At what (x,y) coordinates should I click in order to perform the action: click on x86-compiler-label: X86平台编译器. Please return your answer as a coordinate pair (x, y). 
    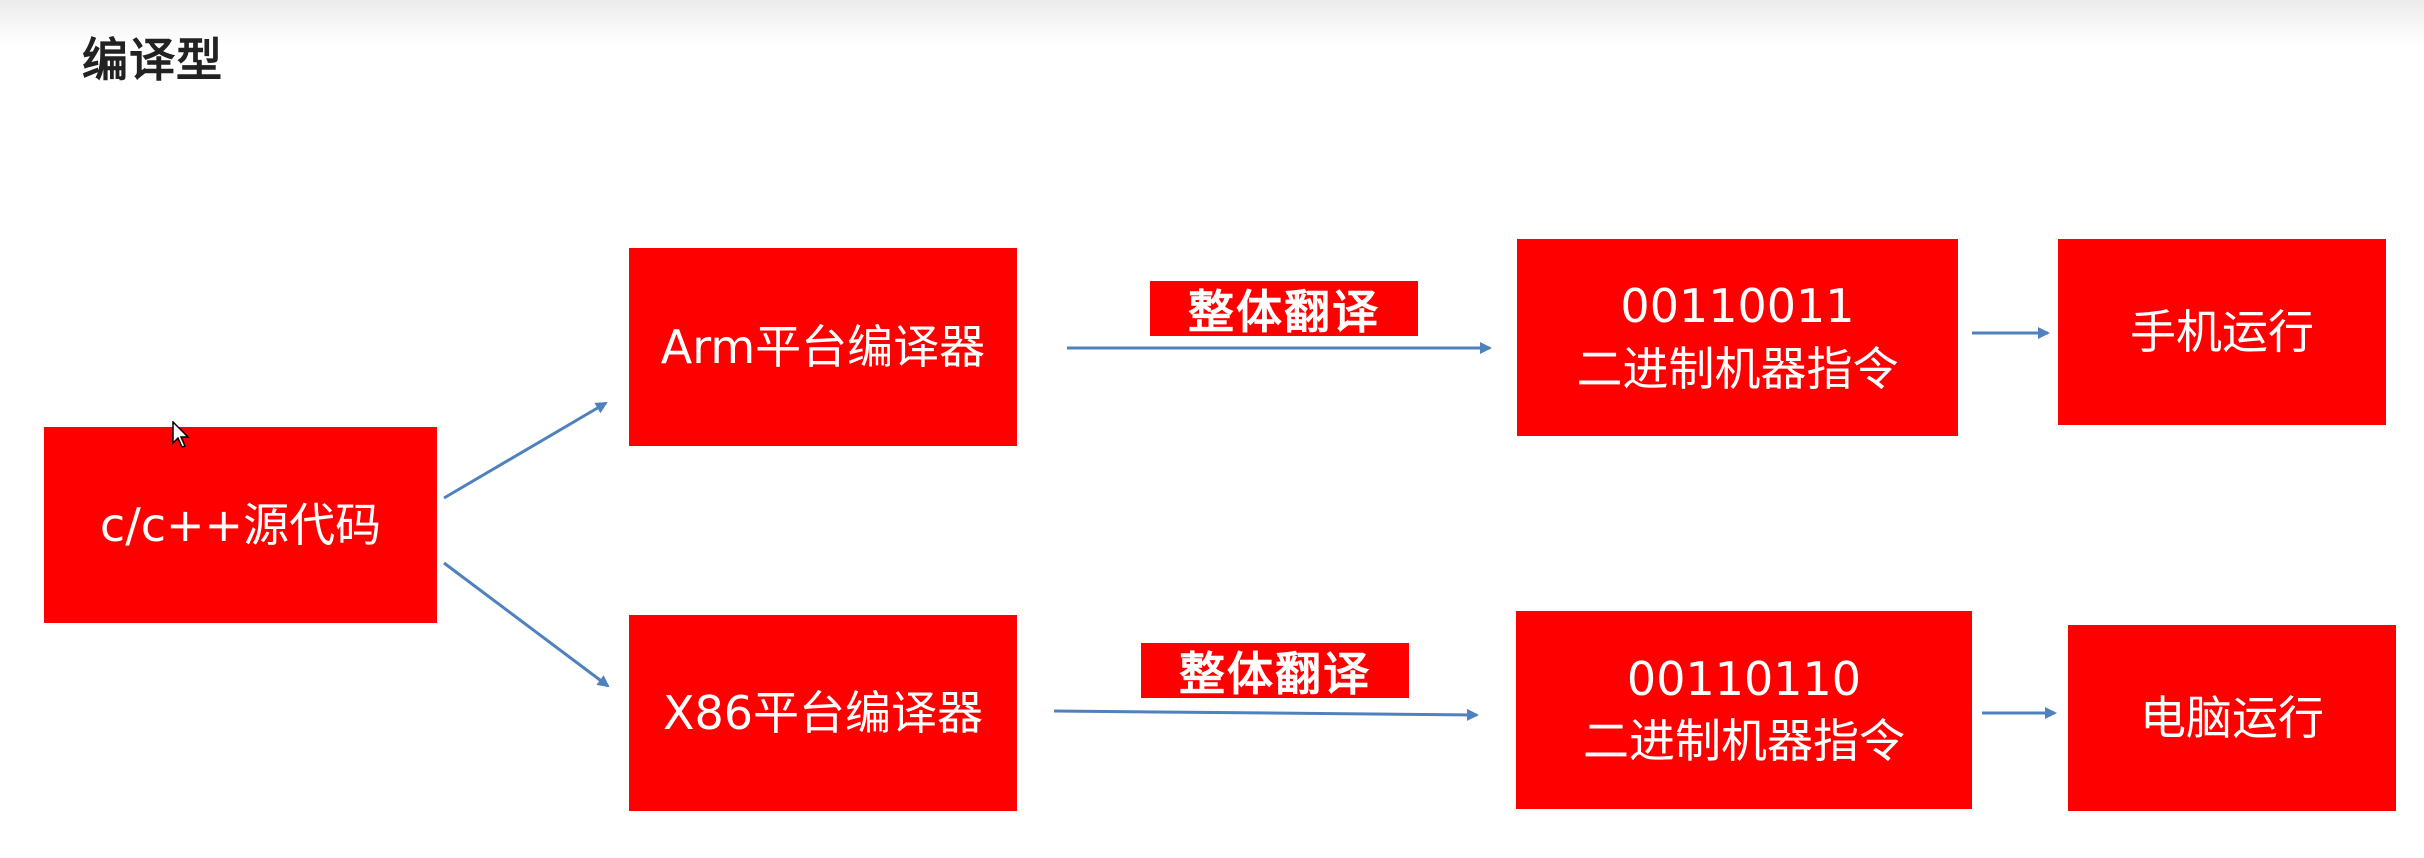
    Looking at the image, I should click on (823, 712).